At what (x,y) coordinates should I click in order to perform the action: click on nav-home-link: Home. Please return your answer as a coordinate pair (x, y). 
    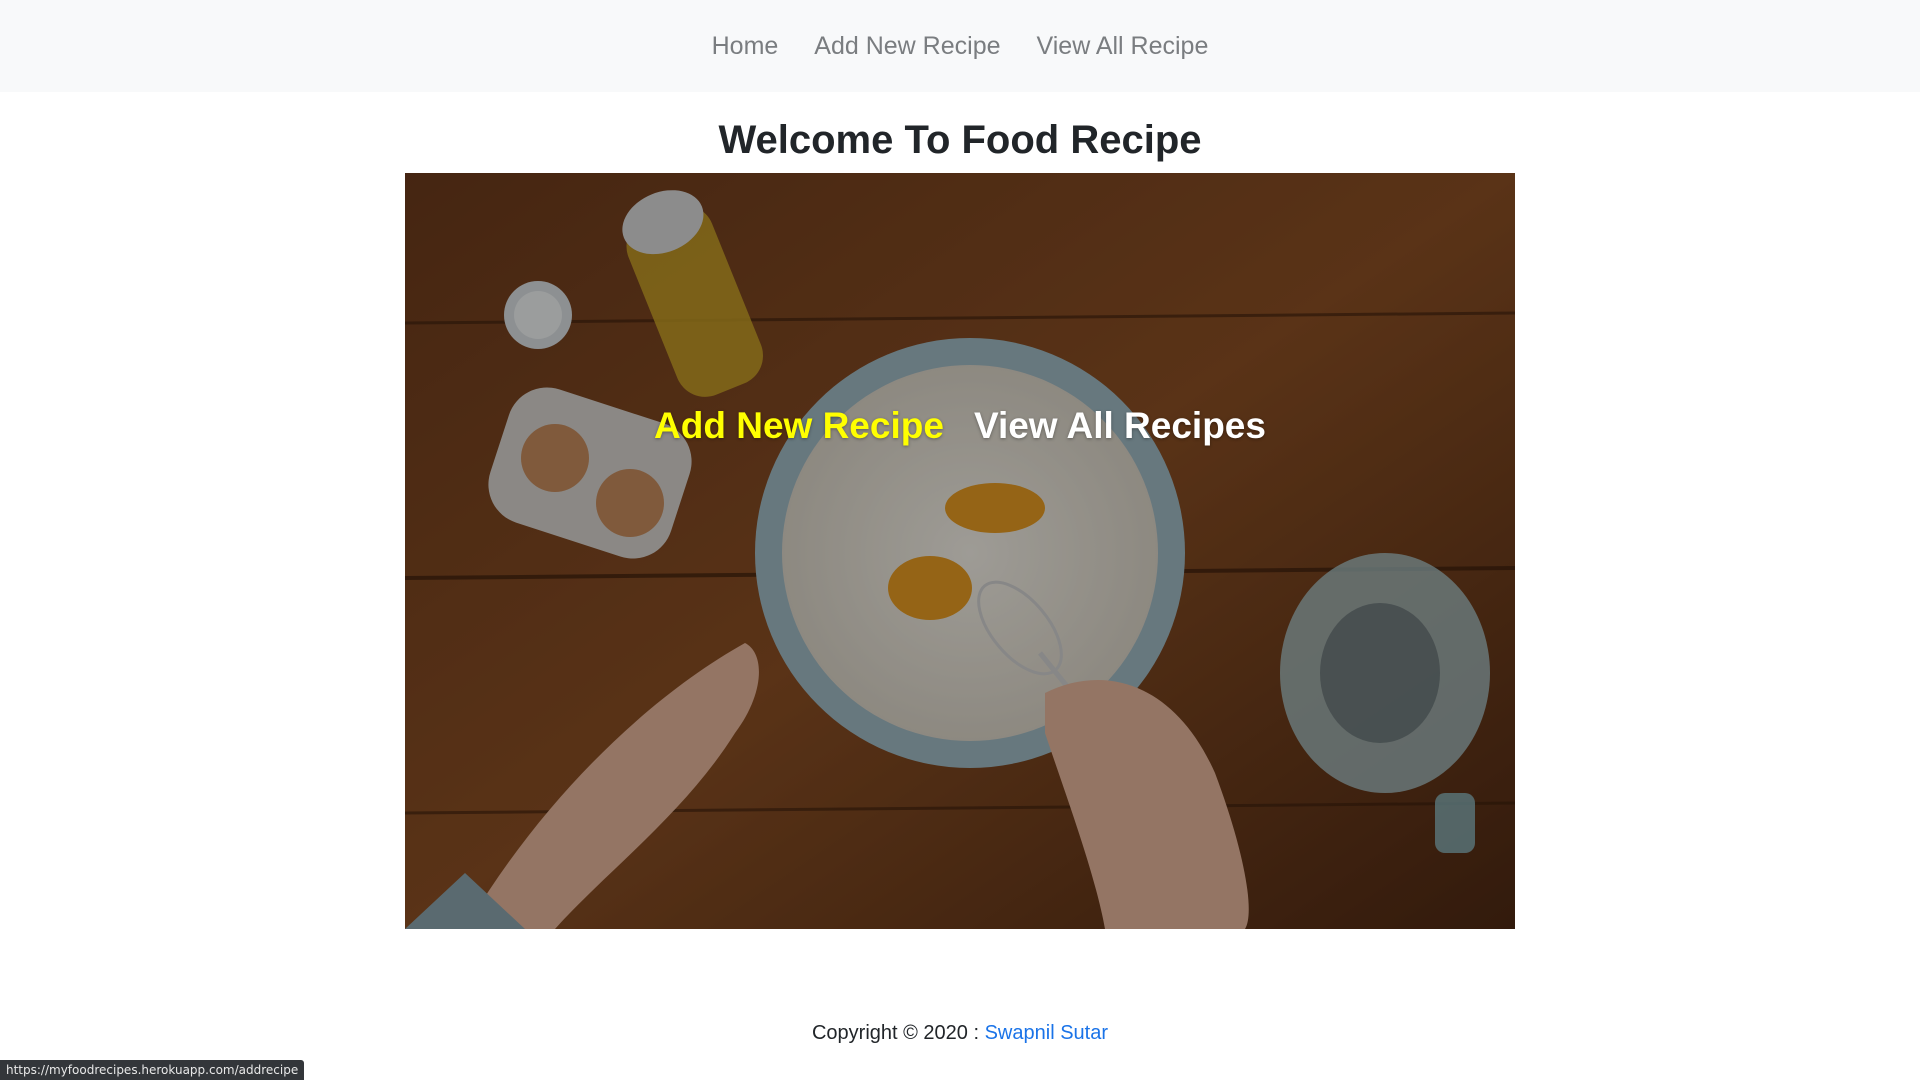
    Looking at the image, I should click on (745, 46).